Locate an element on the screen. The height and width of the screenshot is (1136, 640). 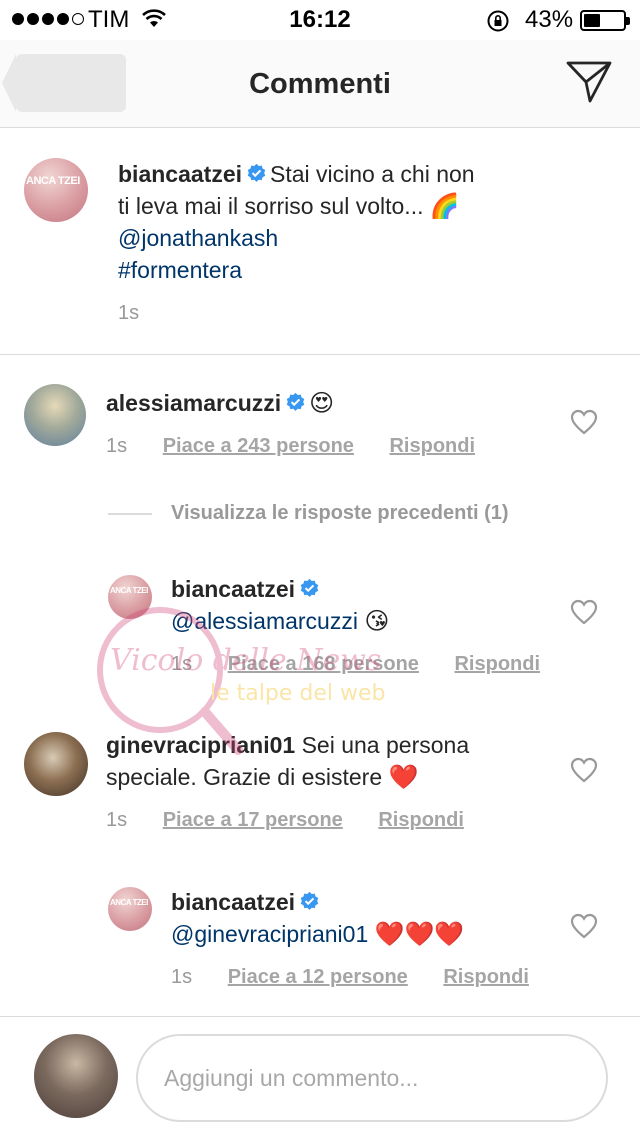
reply-emoji: 😘 is located at coordinates (377, 621).